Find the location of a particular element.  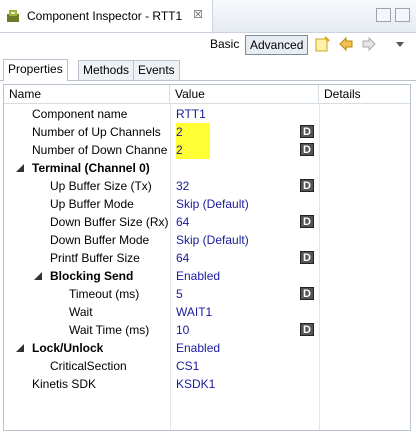

group-name: Terminal (Channel 0) is located at coordinates (91, 168).